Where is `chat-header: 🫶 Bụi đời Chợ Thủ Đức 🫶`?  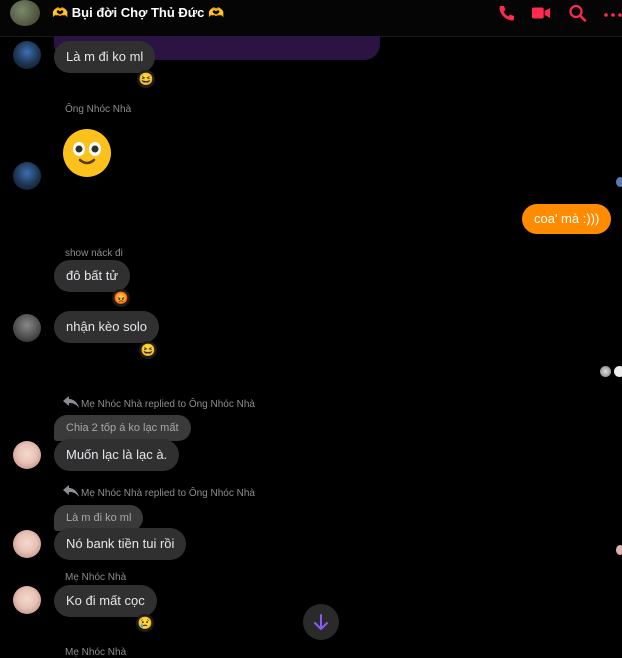 chat-header: 🫶 Bụi đời Chợ Thủ Đức 🫶 is located at coordinates (311, 18).